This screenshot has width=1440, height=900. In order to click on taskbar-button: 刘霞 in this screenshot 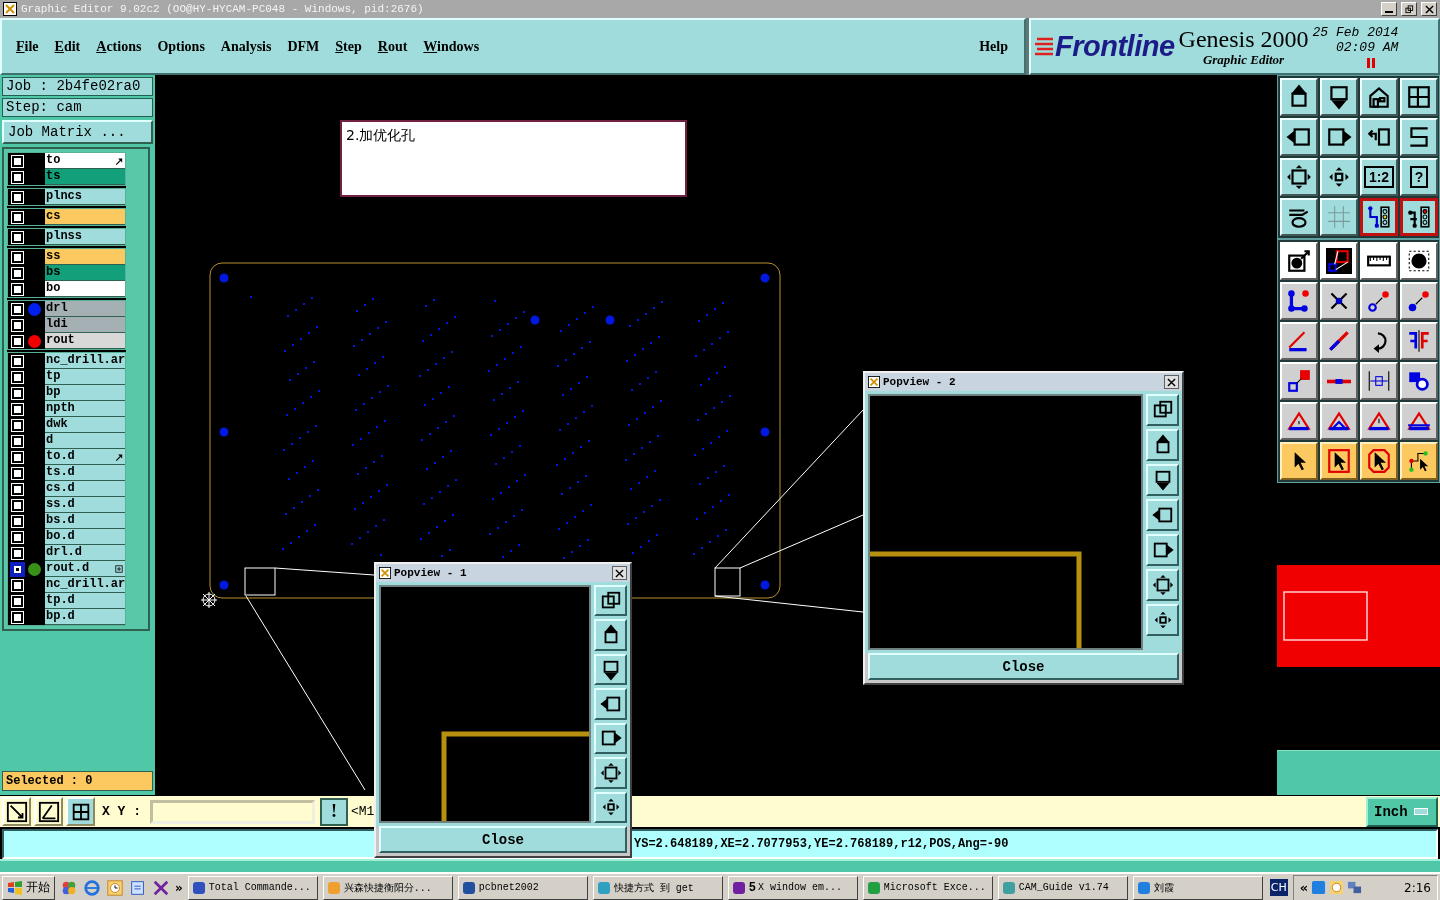, I will do `click(1197, 887)`.